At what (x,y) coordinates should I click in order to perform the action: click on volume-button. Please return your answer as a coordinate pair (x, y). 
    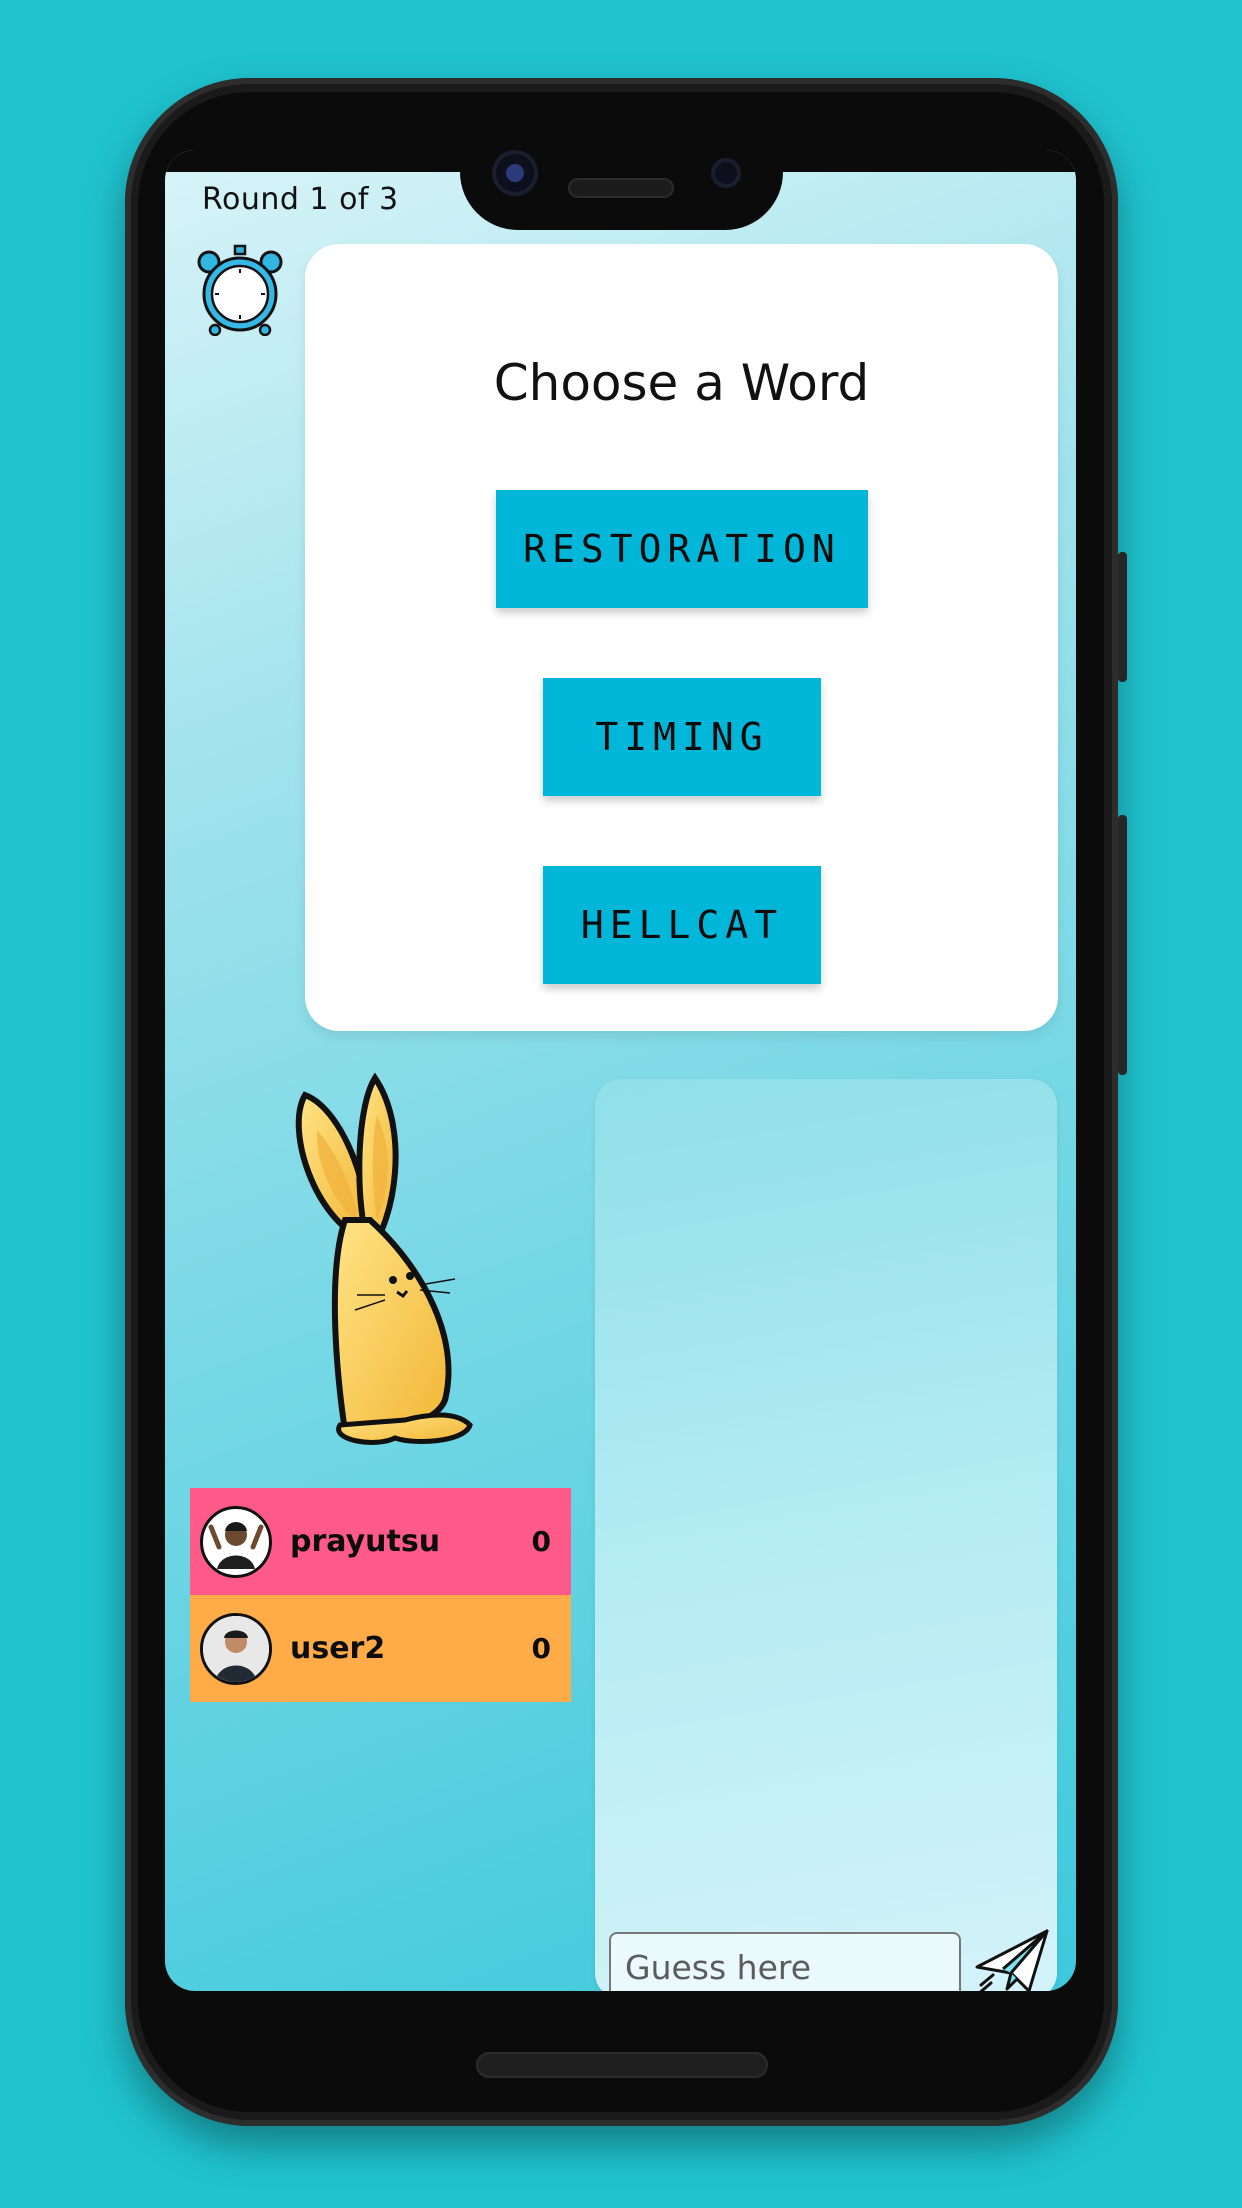
    Looking at the image, I should click on (1122, 945).